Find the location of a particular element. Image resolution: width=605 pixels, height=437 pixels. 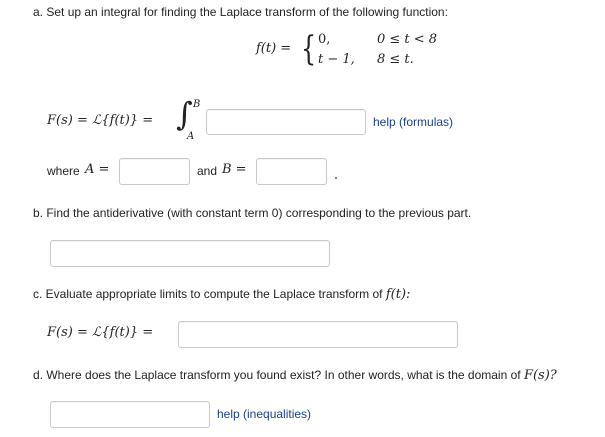

integrand-input is located at coordinates (286, 122).